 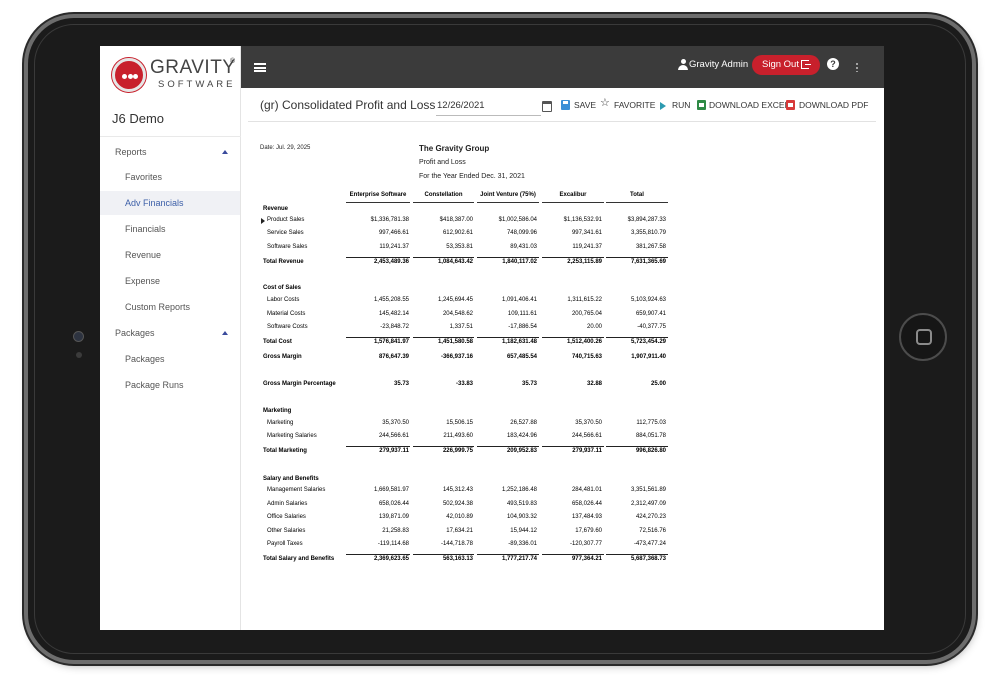 What do you see at coordinates (458, 436) in the screenshot?
I see `cell-value: 211,493.60` at bounding box center [458, 436].